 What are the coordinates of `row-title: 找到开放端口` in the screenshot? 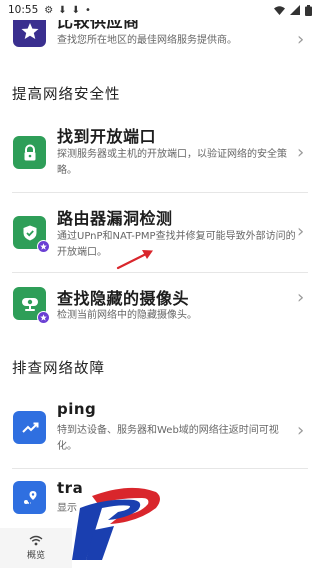 It's located at (107, 136).